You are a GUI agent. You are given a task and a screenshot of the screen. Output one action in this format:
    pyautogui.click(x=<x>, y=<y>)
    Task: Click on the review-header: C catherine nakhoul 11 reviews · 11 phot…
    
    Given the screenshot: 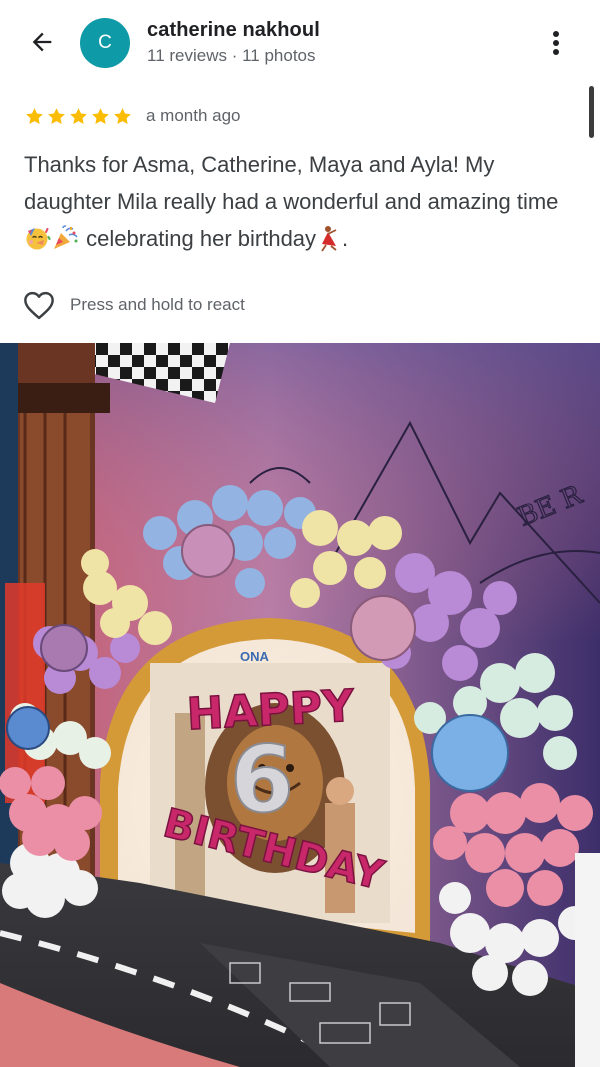 What is the action you would take?
    pyautogui.click(x=300, y=45)
    